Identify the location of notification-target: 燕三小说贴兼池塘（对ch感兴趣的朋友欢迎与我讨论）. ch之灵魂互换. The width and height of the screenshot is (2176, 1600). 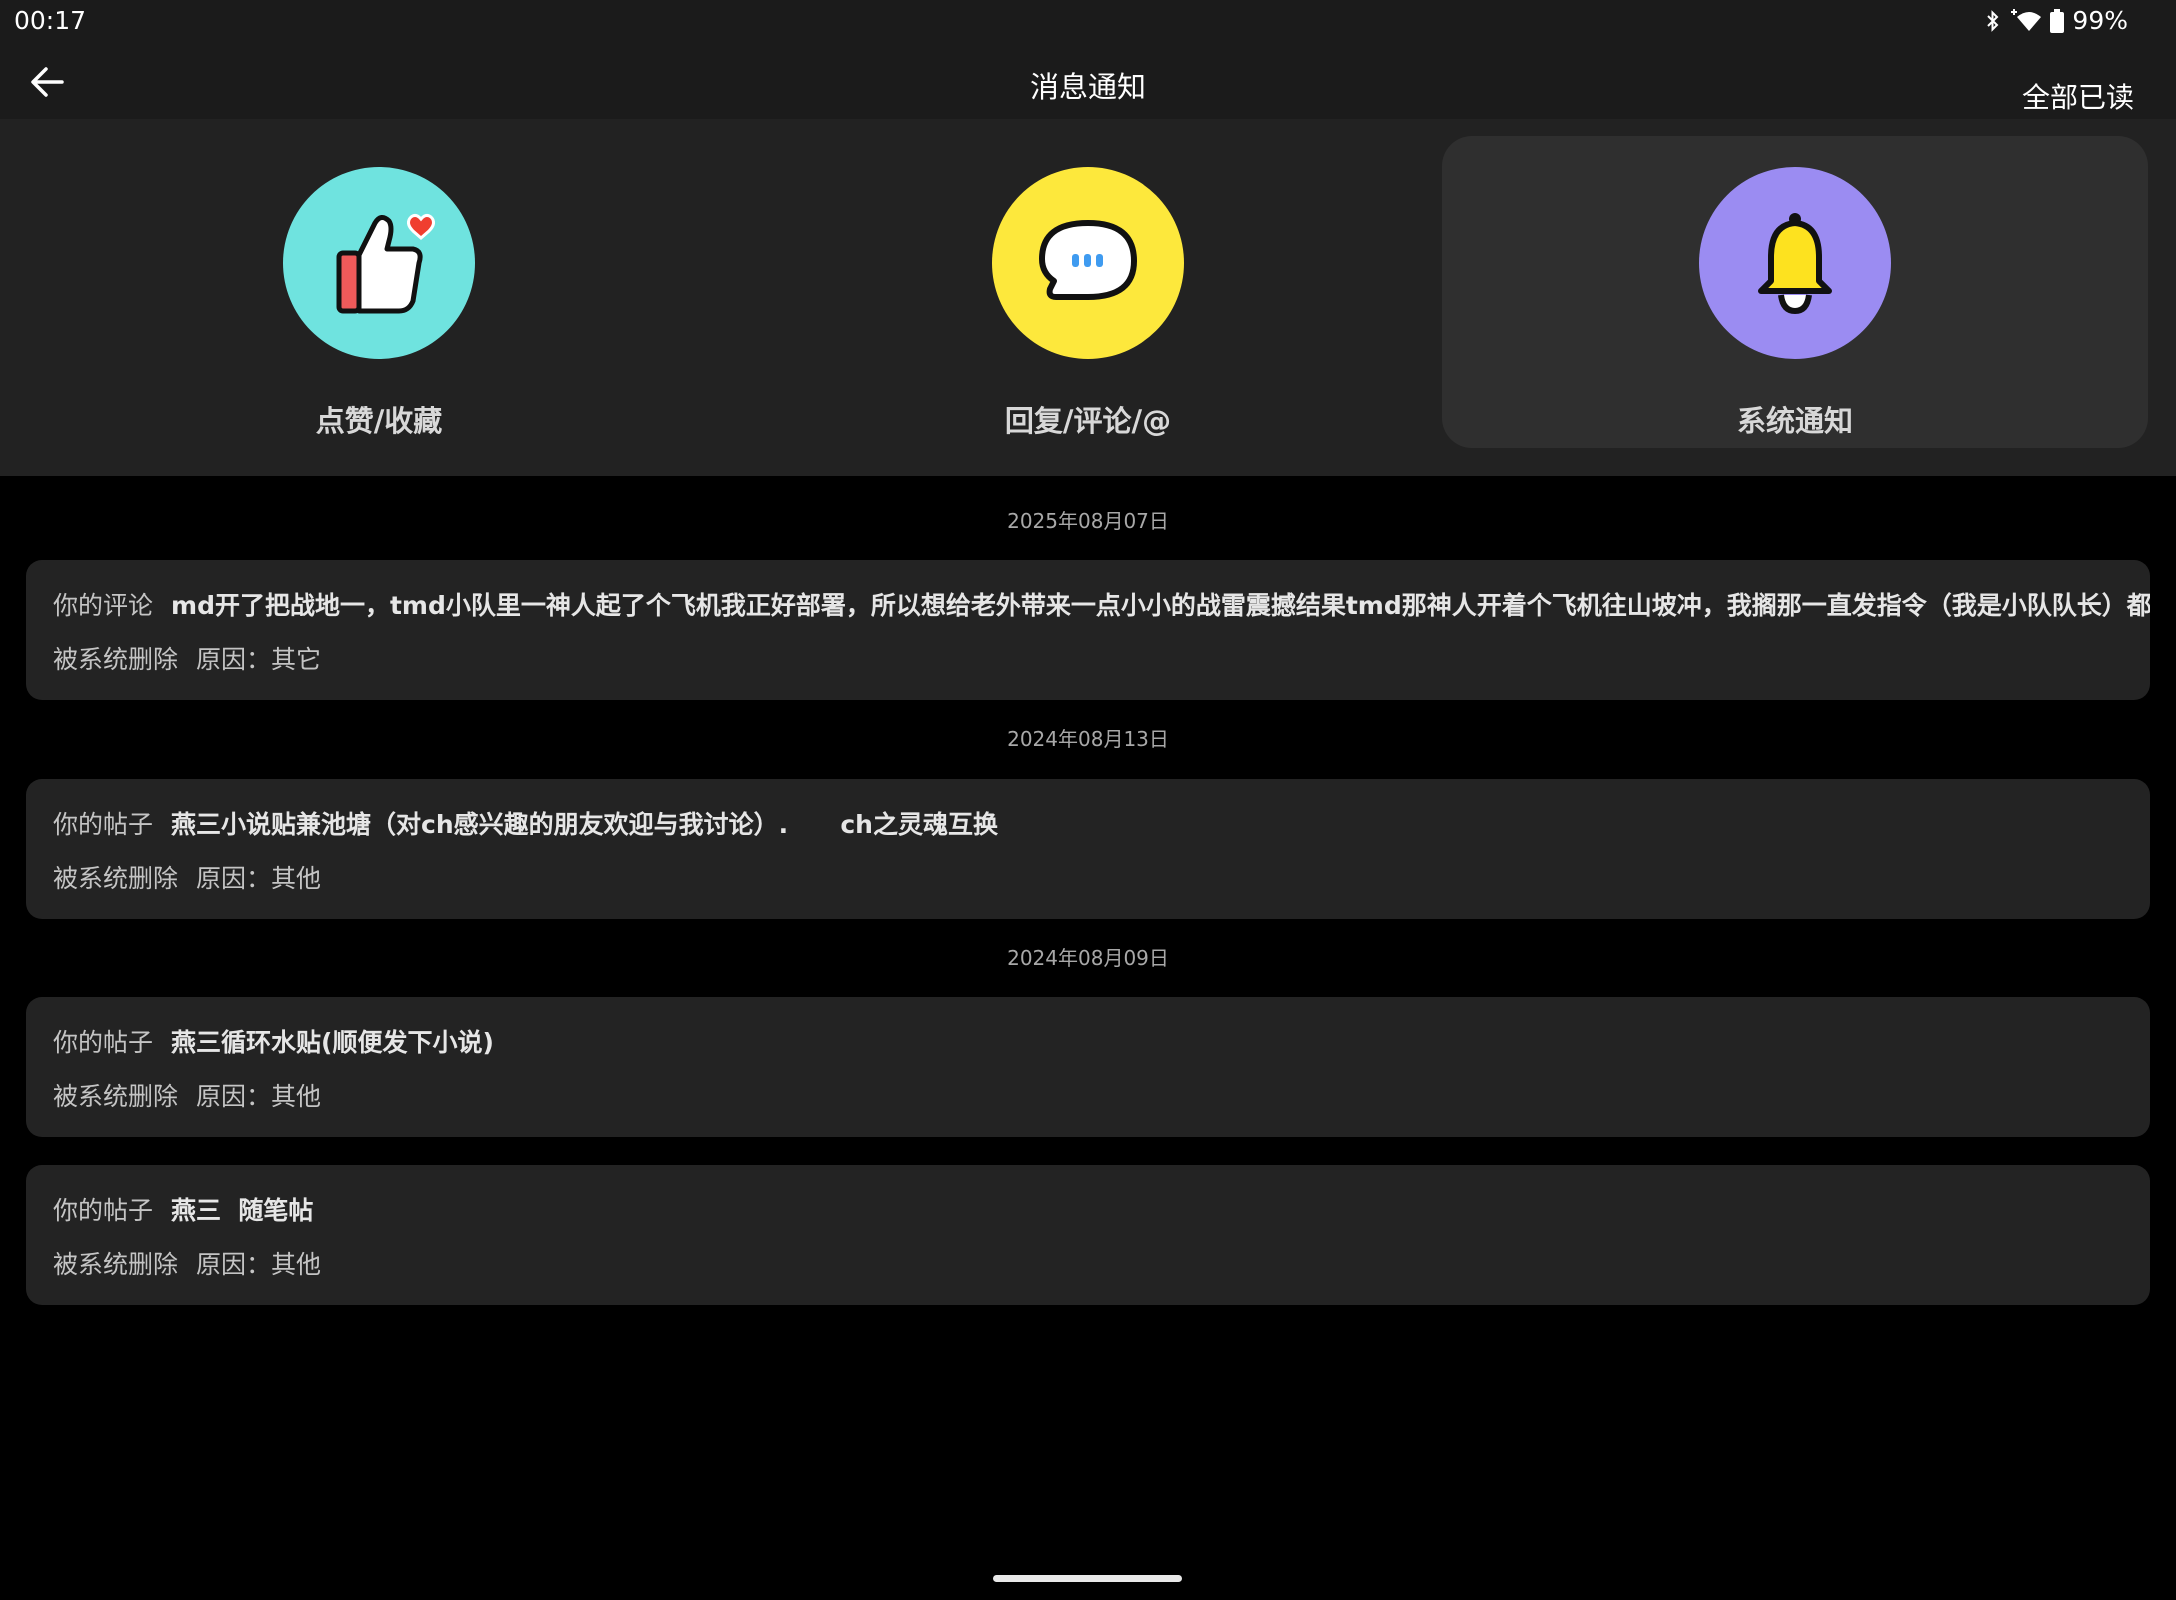
(584, 824).